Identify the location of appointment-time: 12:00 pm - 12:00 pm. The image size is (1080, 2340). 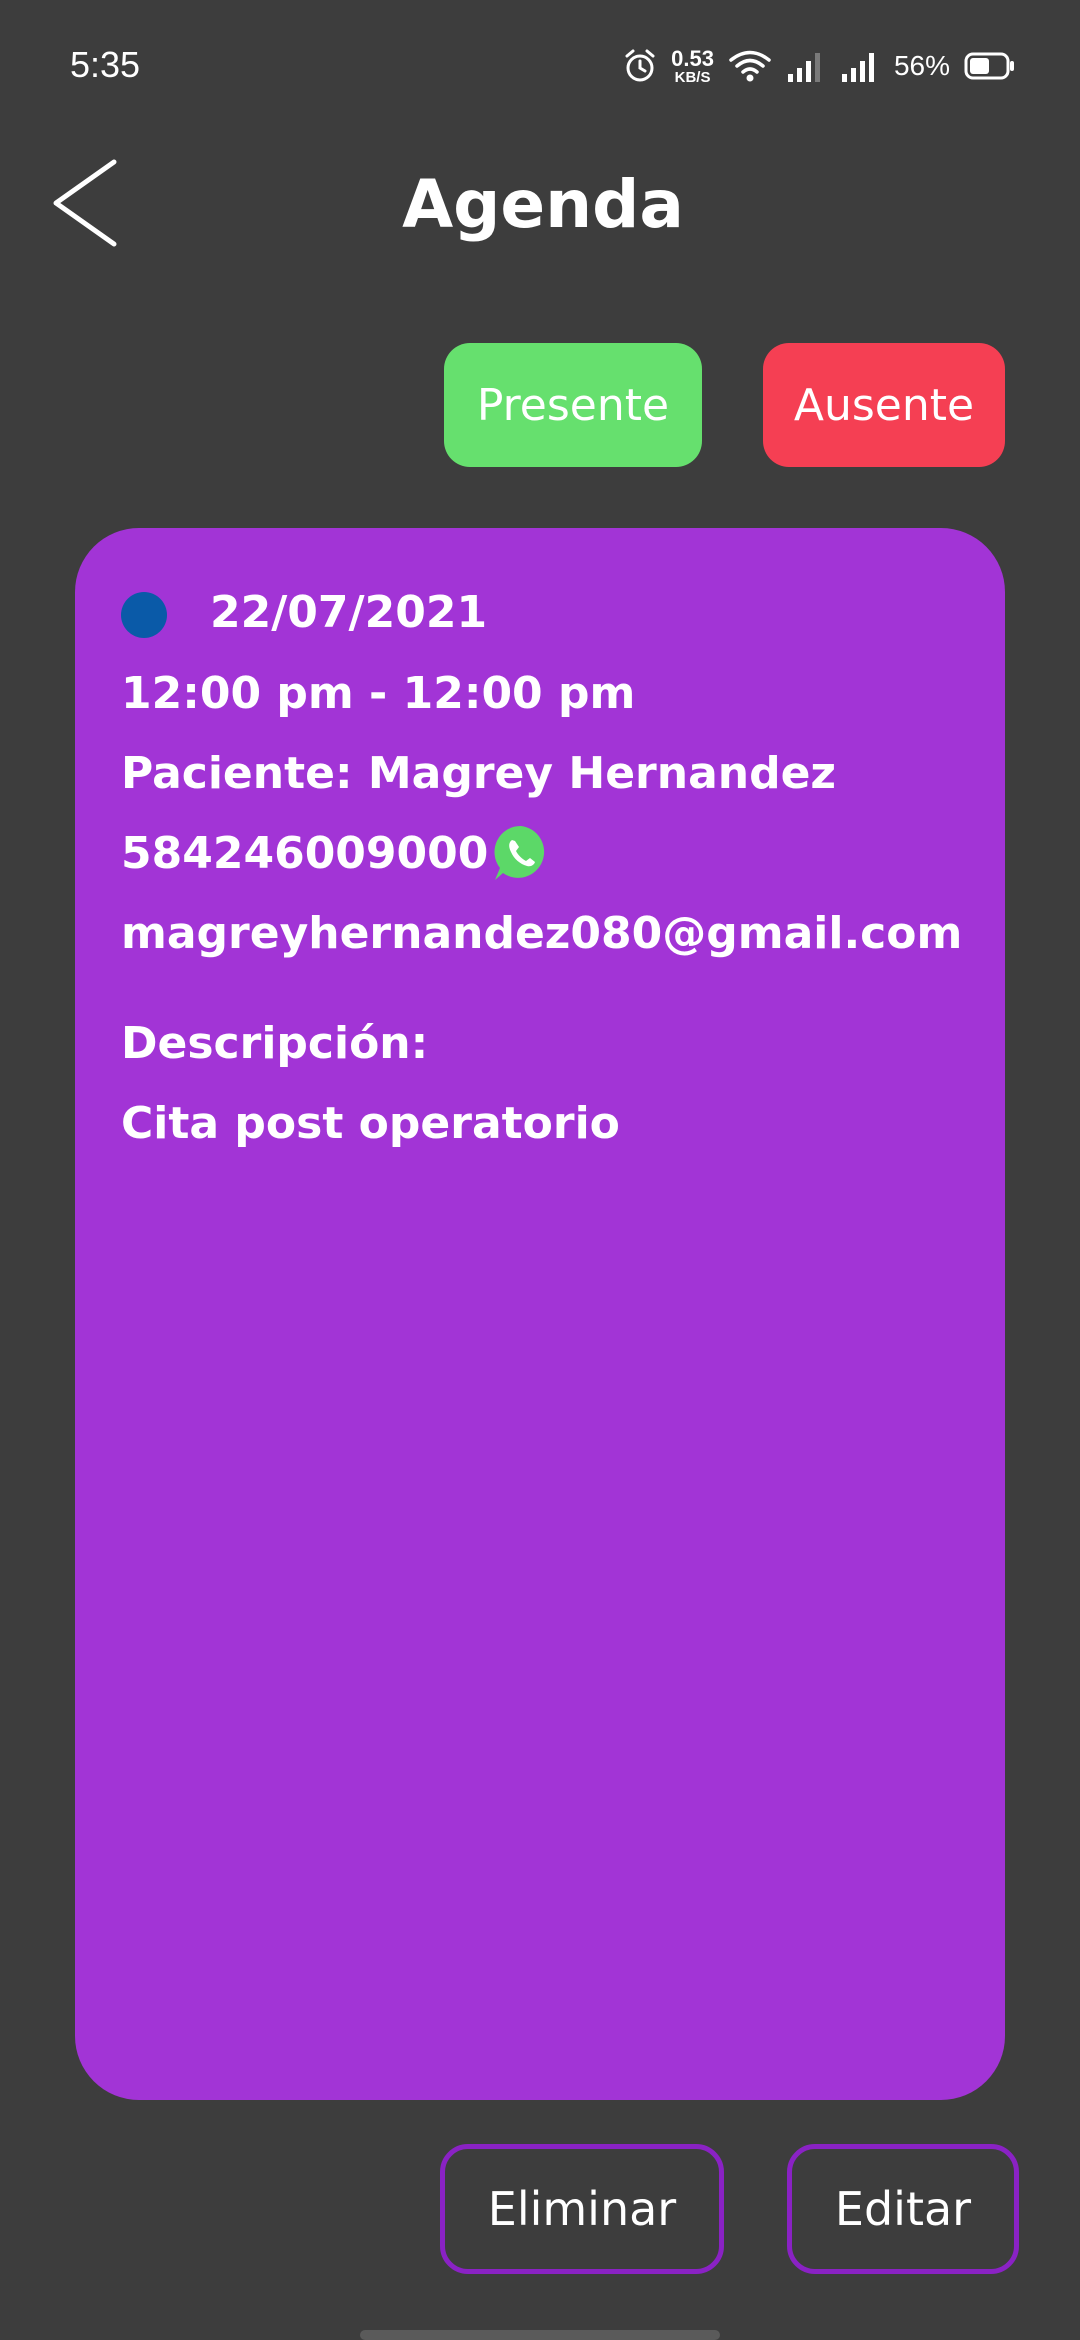
(378, 693).